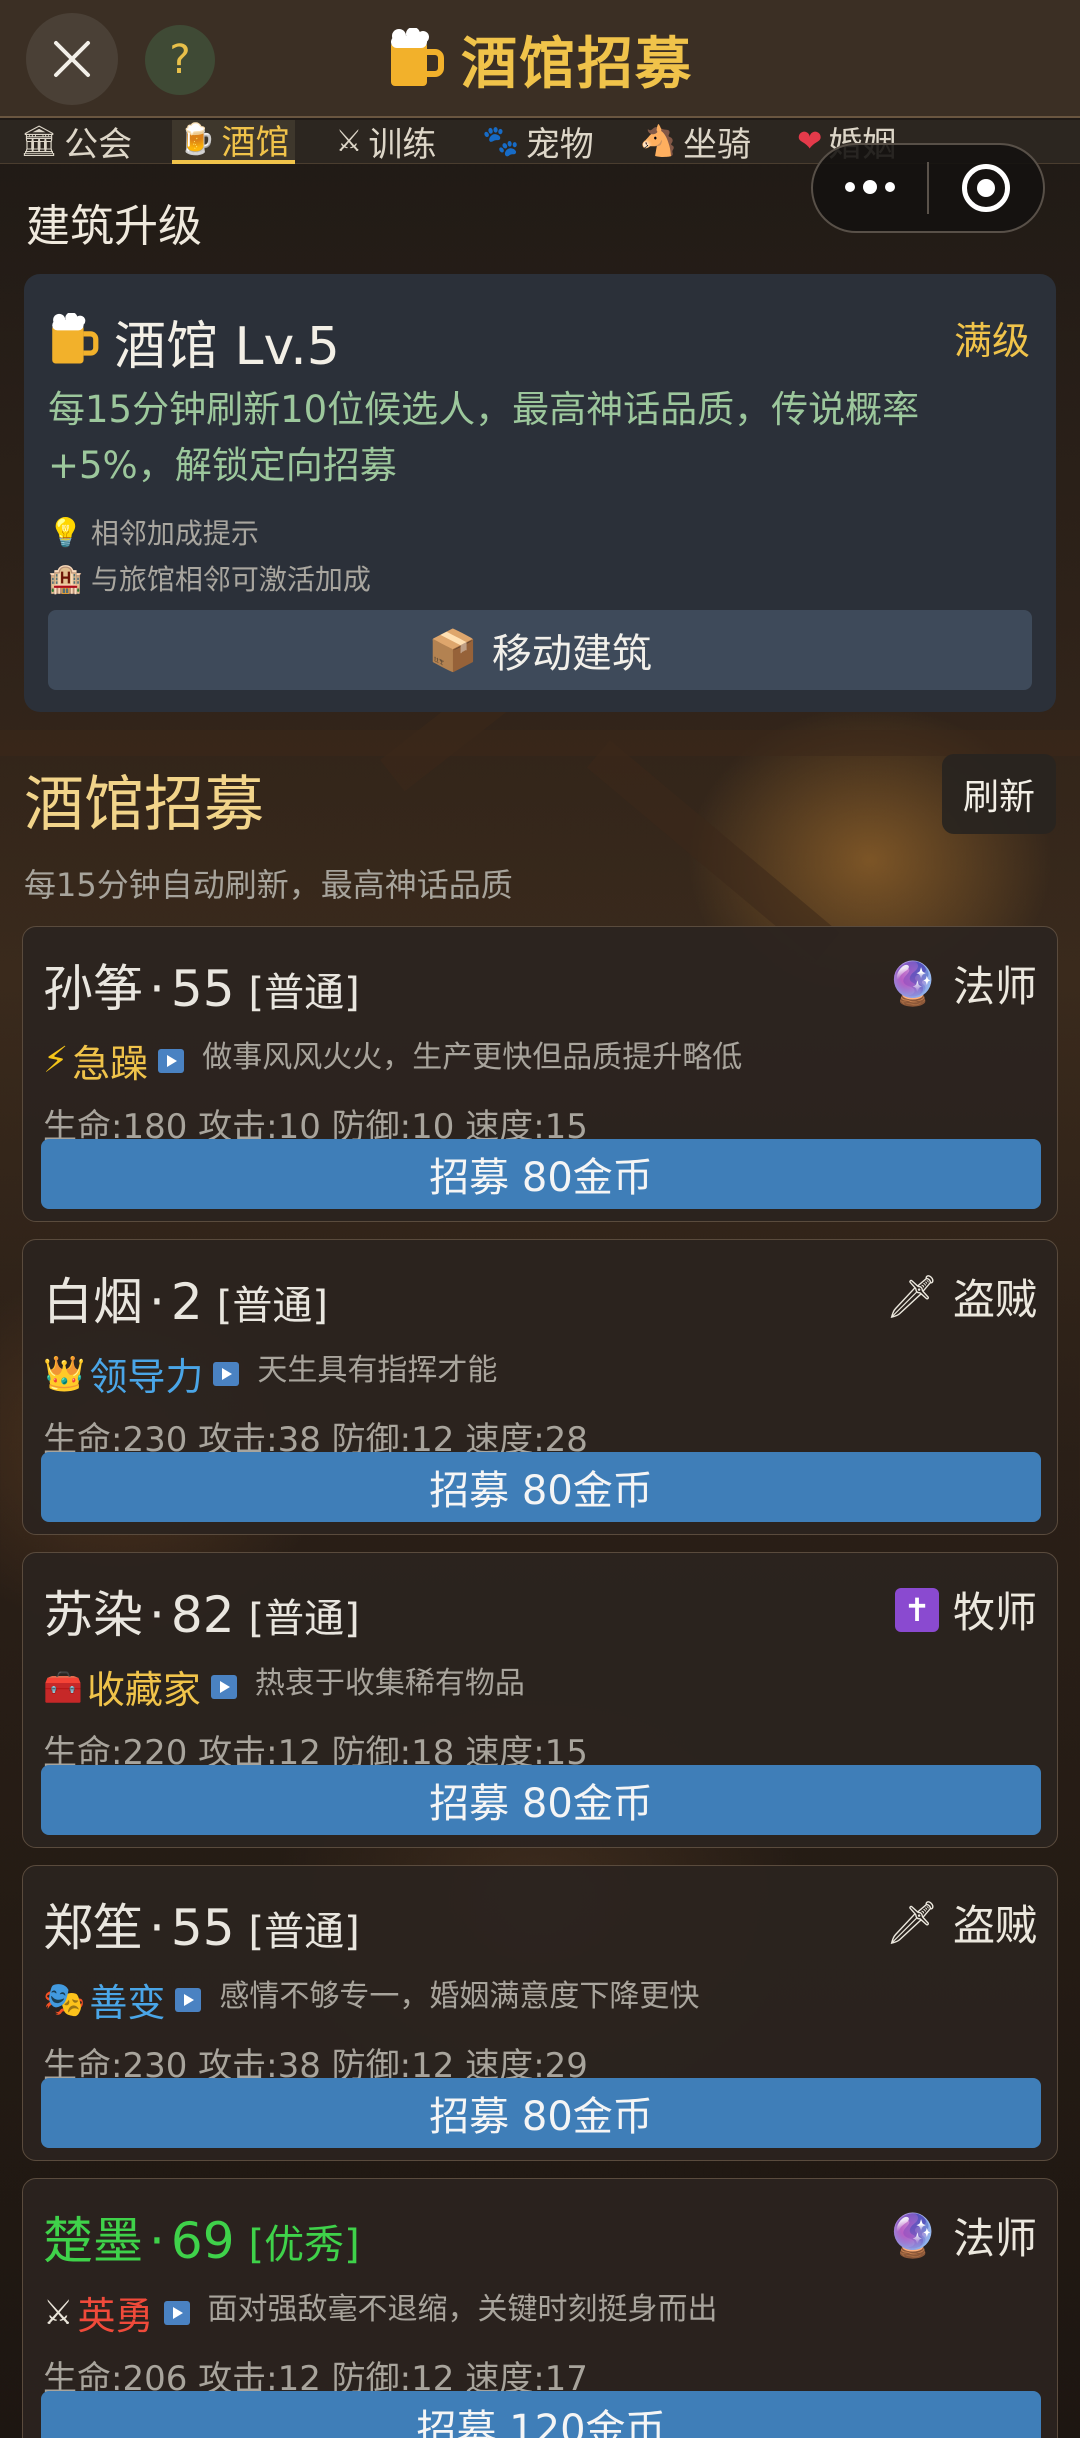 The image size is (1080, 2438). What do you see at coordinates (39, 141) in the screenshot?
I see `guild-icon: 🏛` at bounding box center [39, 141].